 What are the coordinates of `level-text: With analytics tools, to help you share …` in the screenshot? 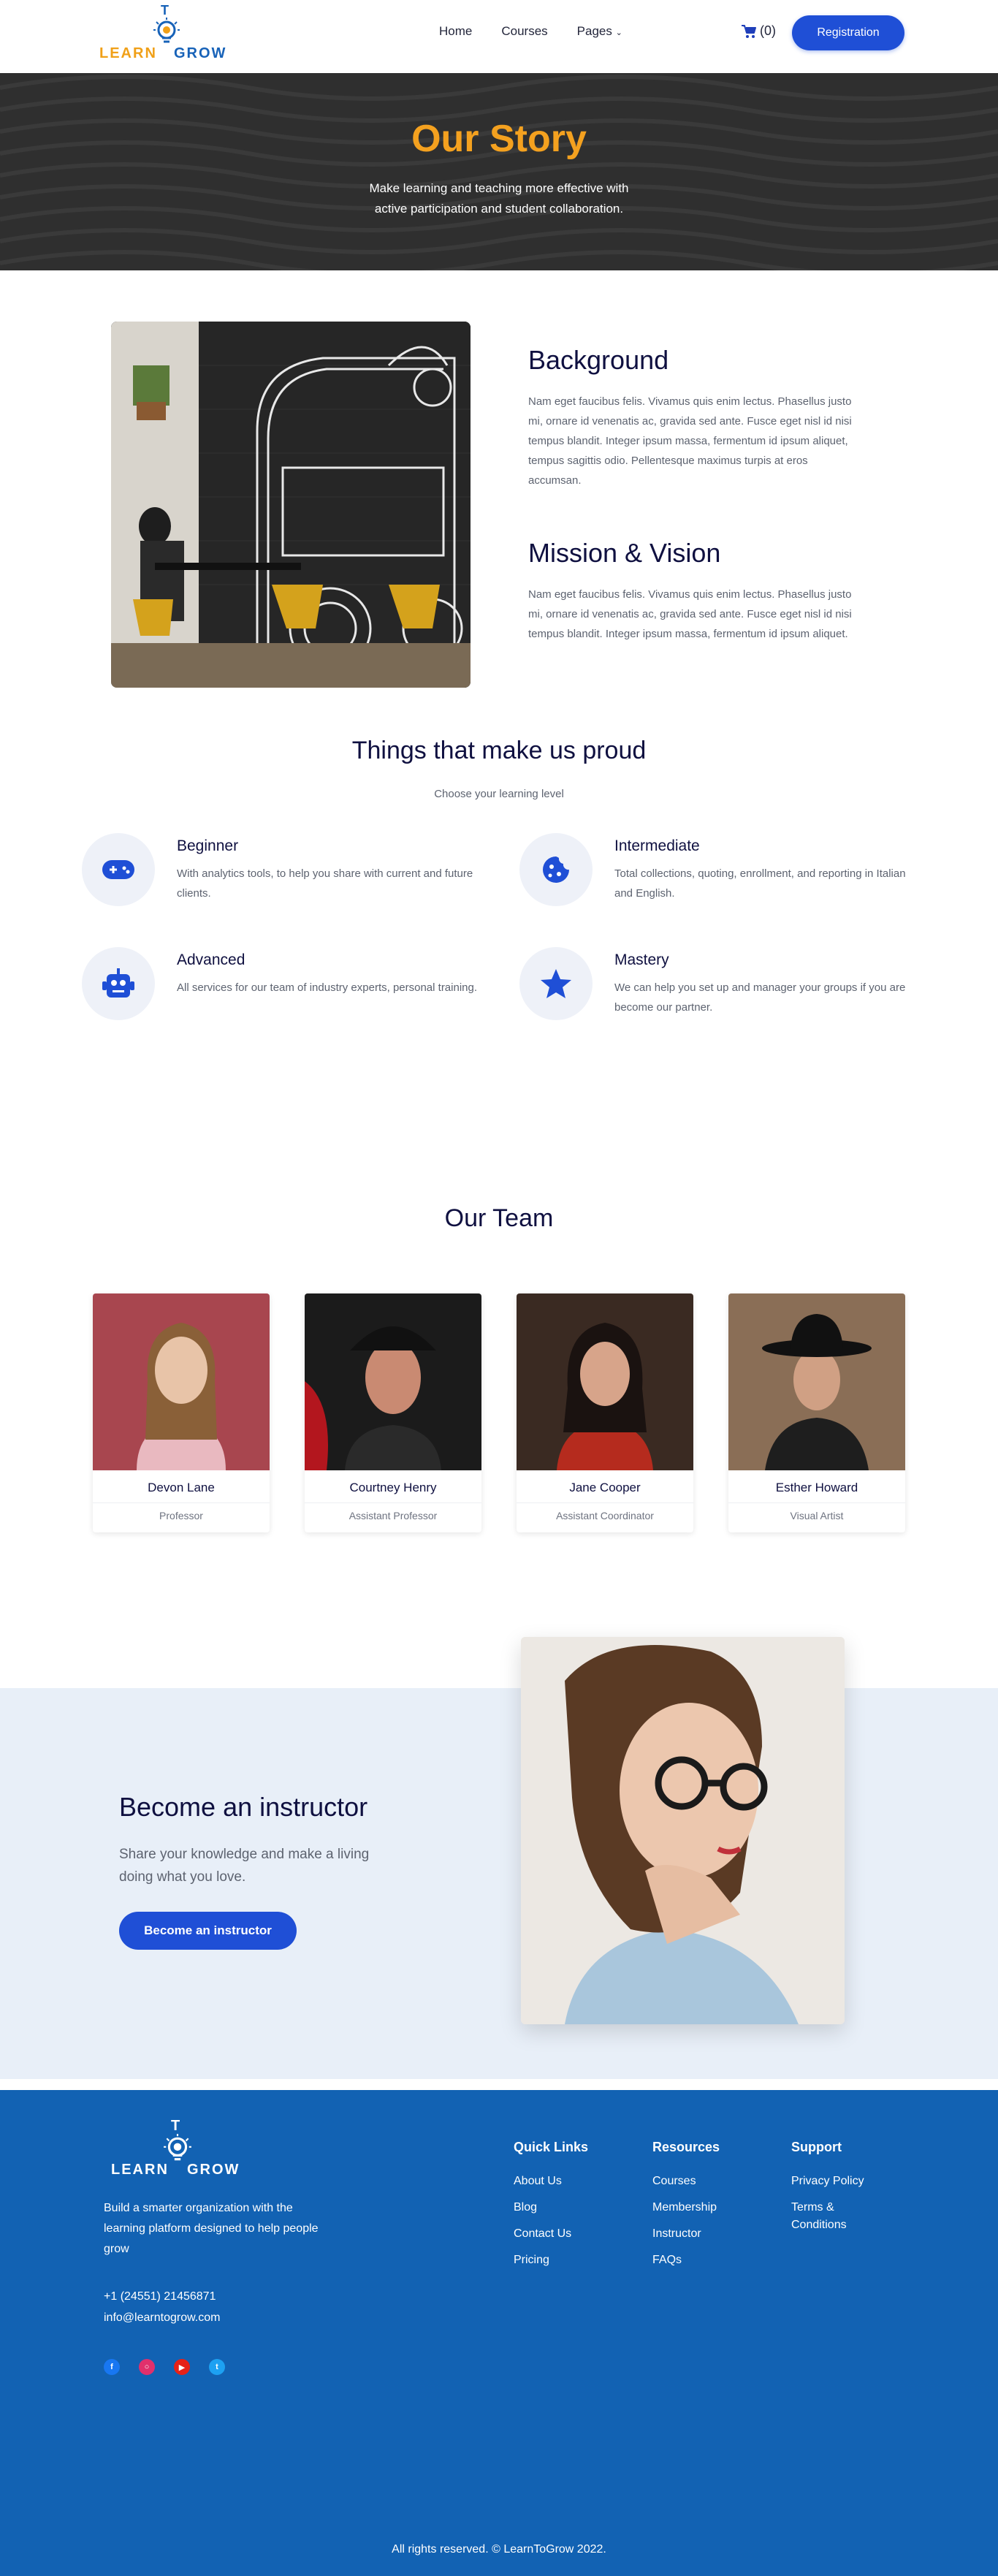 It's located at (325, 884).